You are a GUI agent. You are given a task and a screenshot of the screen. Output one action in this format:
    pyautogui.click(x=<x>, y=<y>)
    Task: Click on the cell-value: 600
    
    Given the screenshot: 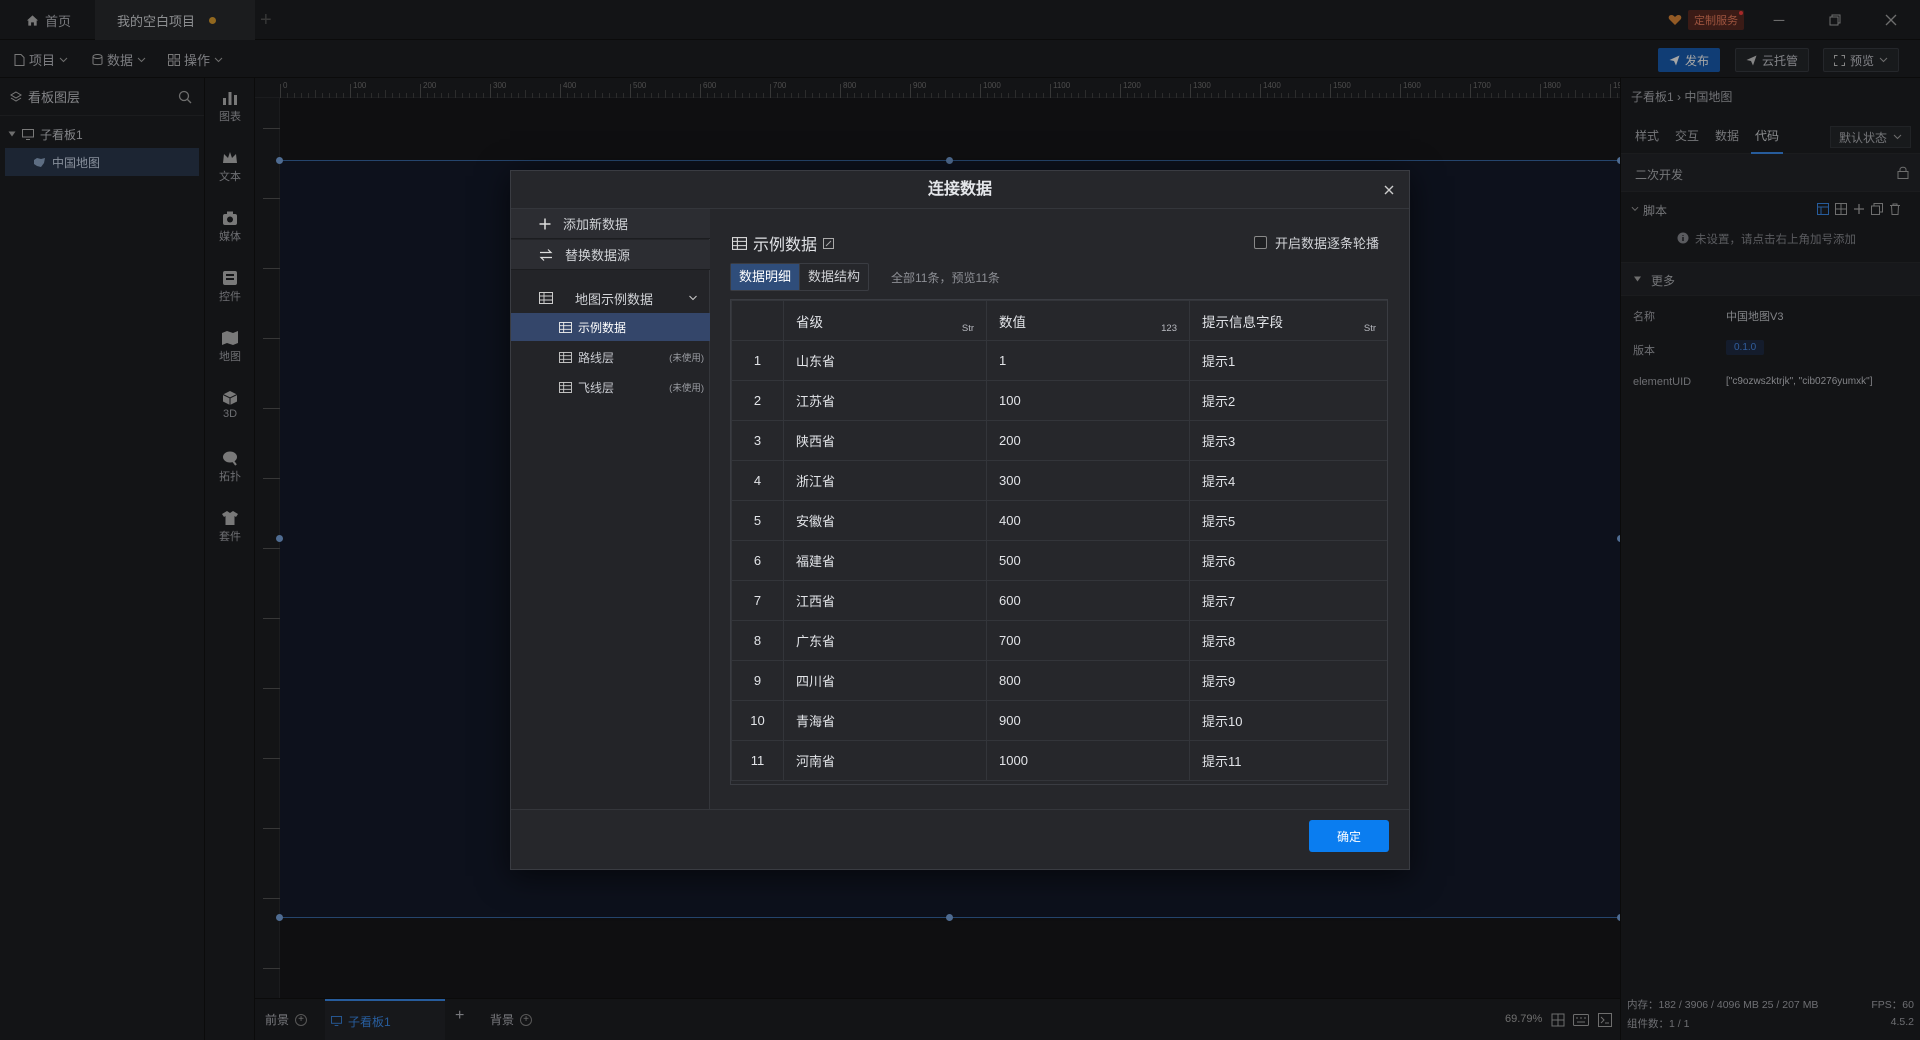 What is the action you would take?
    pyautogui.click(x=1088, y=600)
    